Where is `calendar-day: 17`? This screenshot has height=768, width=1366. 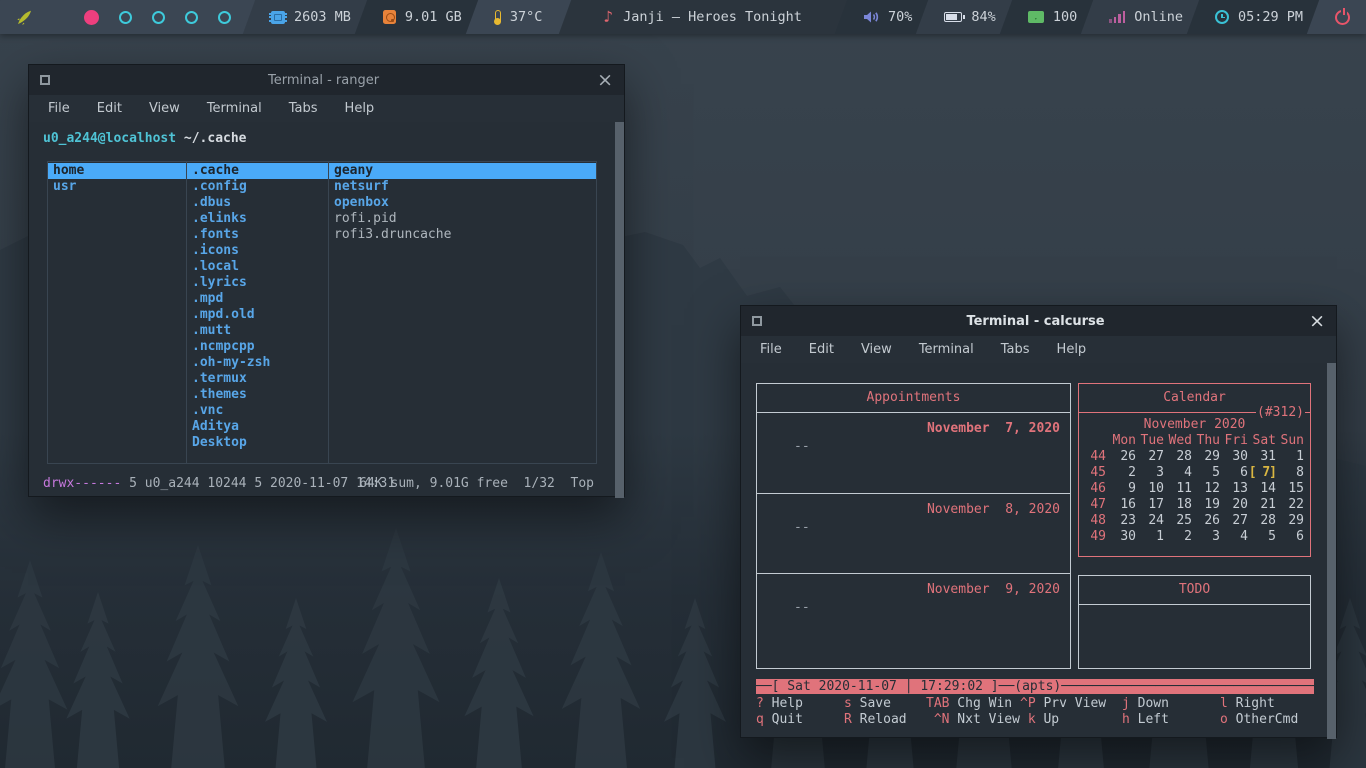 calendar-day: 17 is located at coordinates (1150, 505).